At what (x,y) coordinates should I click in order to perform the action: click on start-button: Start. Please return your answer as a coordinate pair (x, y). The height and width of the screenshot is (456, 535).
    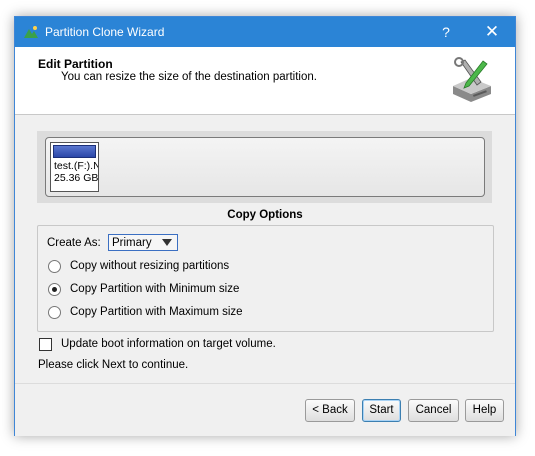
    Looking at the image, I should click on (381, 410).